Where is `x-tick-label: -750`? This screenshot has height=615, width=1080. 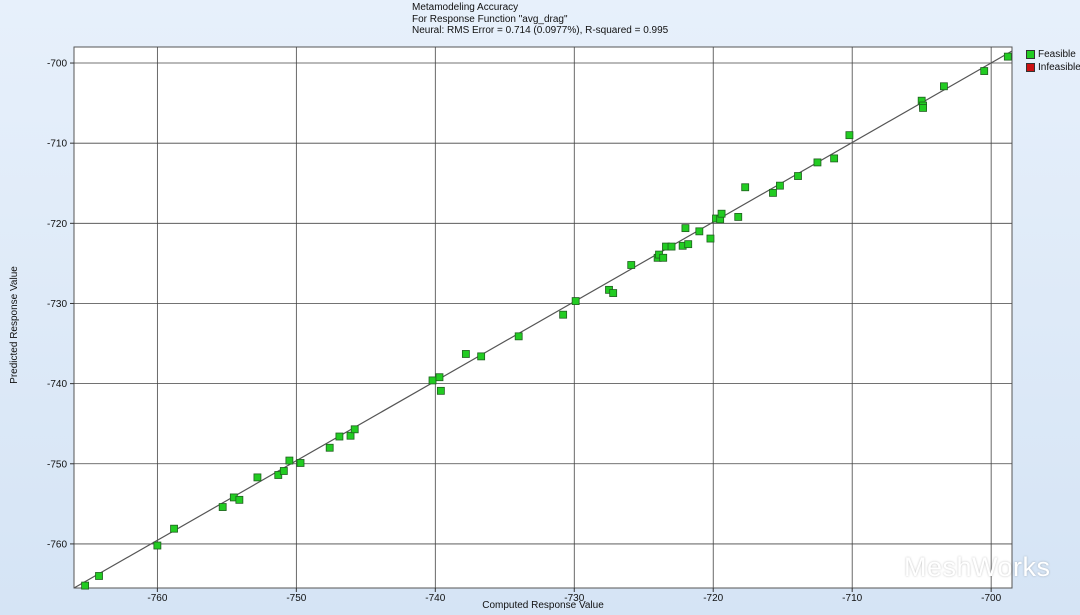
x-tick-label: -750 is located at coordinates (296, 598).